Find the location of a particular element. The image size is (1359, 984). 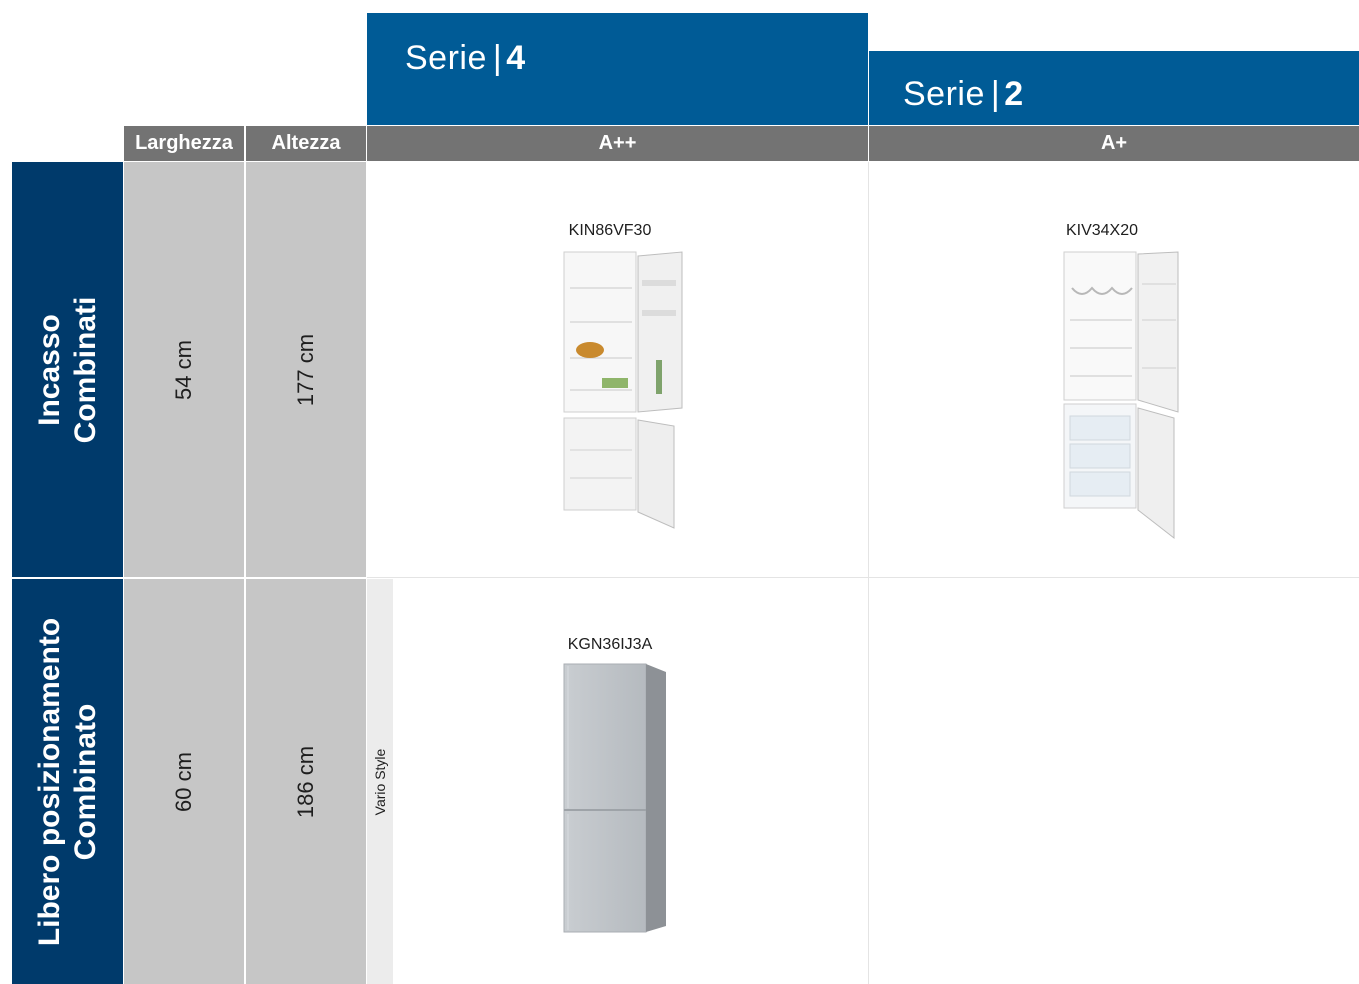

model-label-kgn36ij3a: KGN36IJ3A is located at coordinates (610, 644).